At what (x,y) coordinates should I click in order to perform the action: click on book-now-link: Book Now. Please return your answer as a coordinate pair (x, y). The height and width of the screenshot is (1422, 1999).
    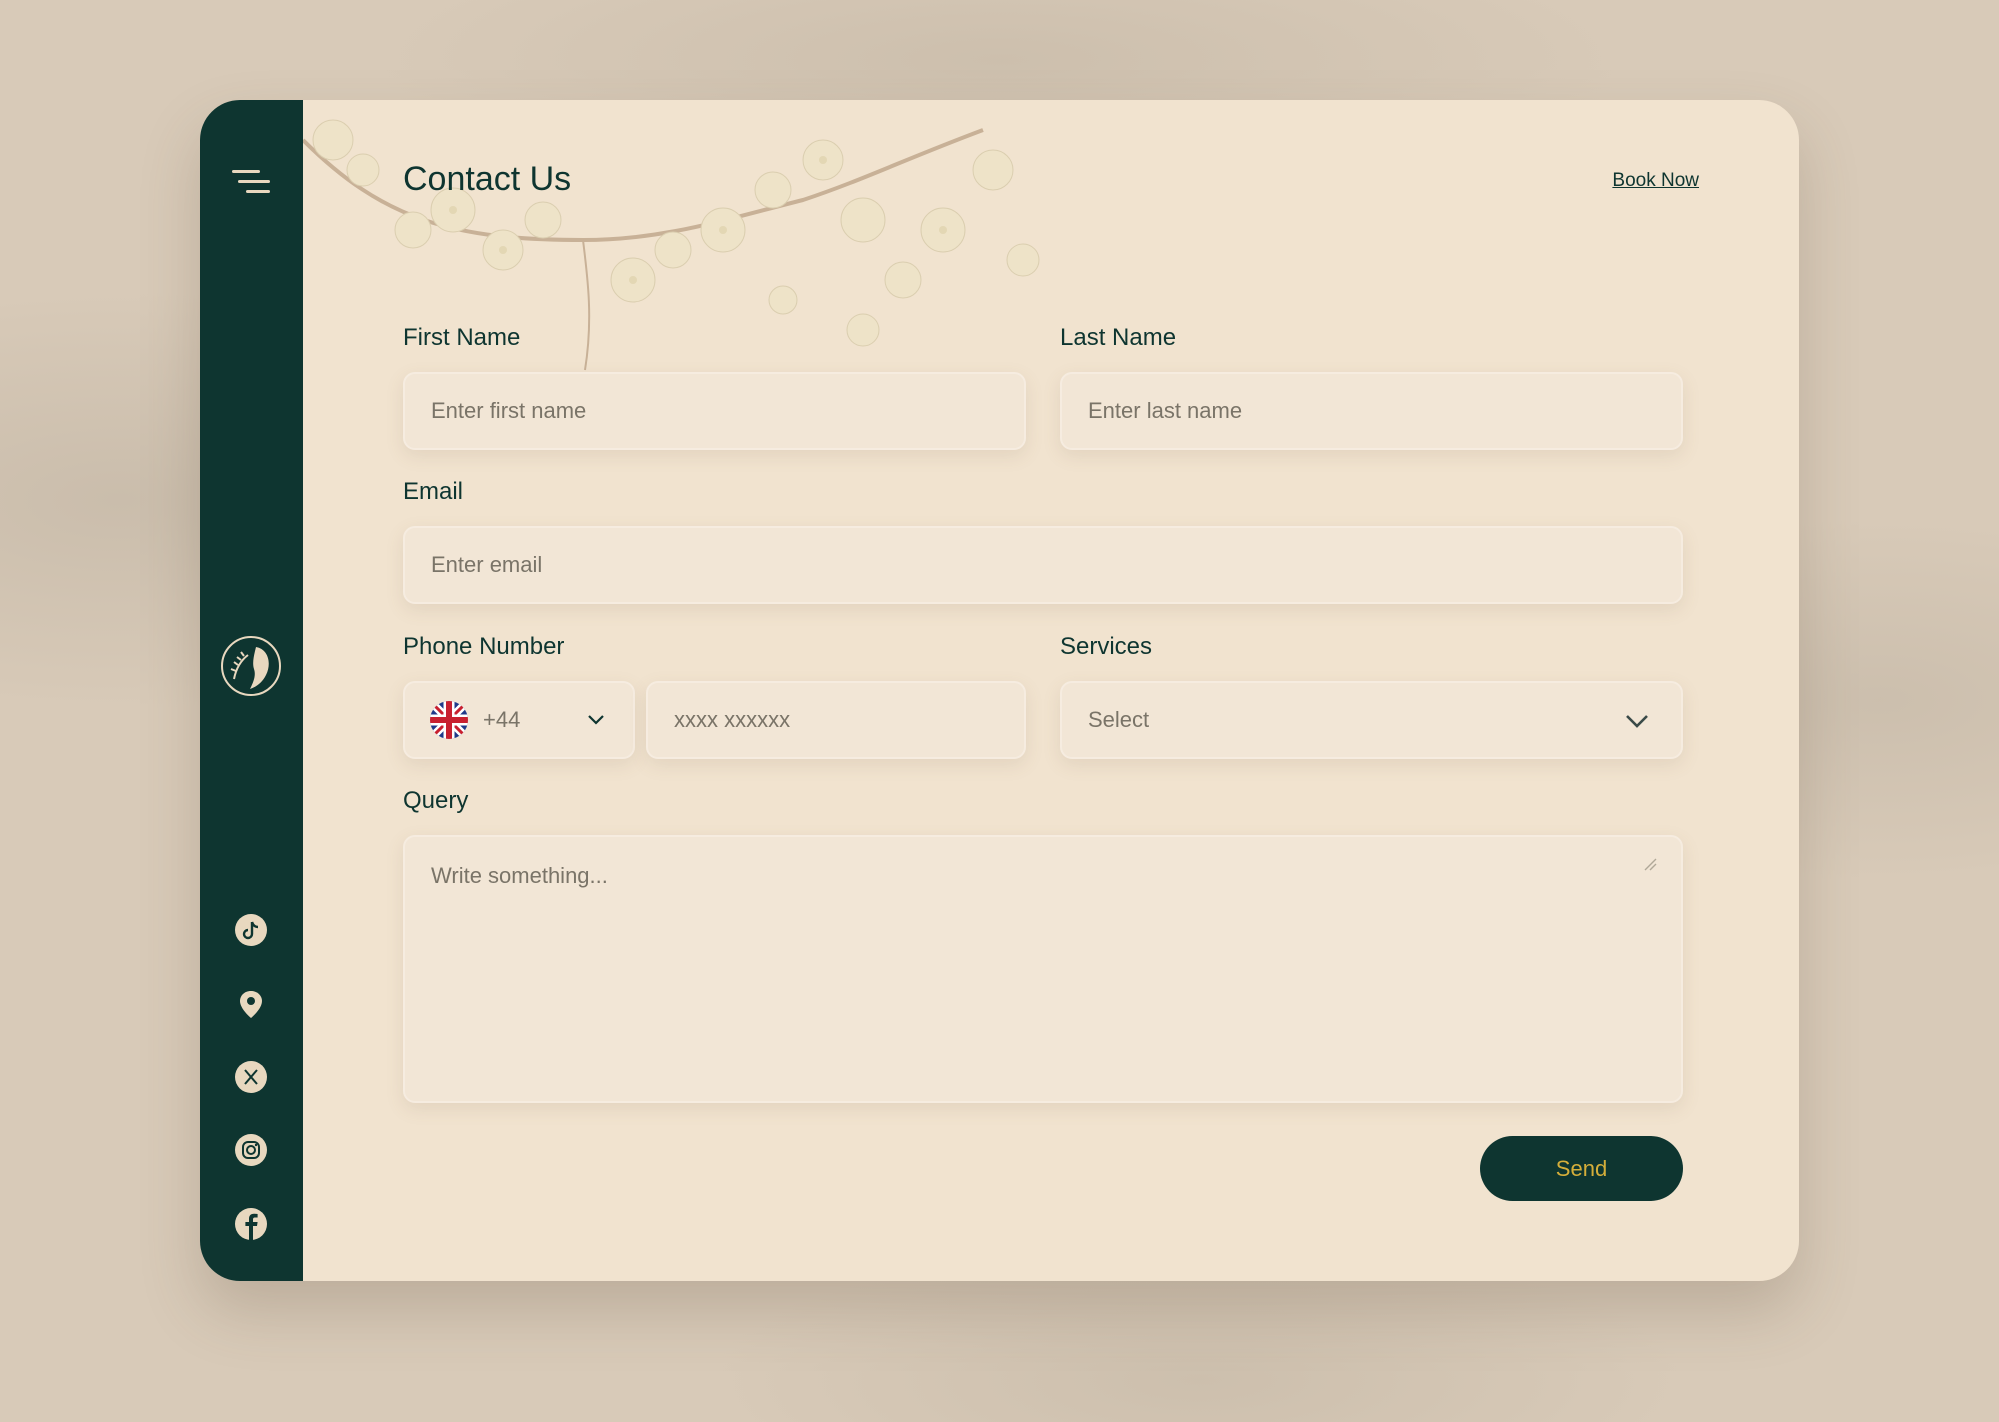
    Looking at the image, I should click on (1655, 181).